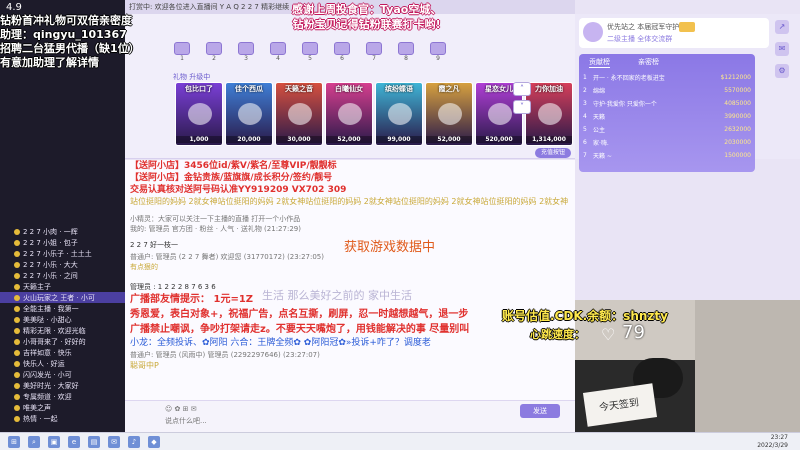 Image resolution: width=800 pixels, height=450 pixels. What do you see at coordinates (406, 54) in the screenshot?
I see `level-badge: 8` at bounding box center [406, 54].